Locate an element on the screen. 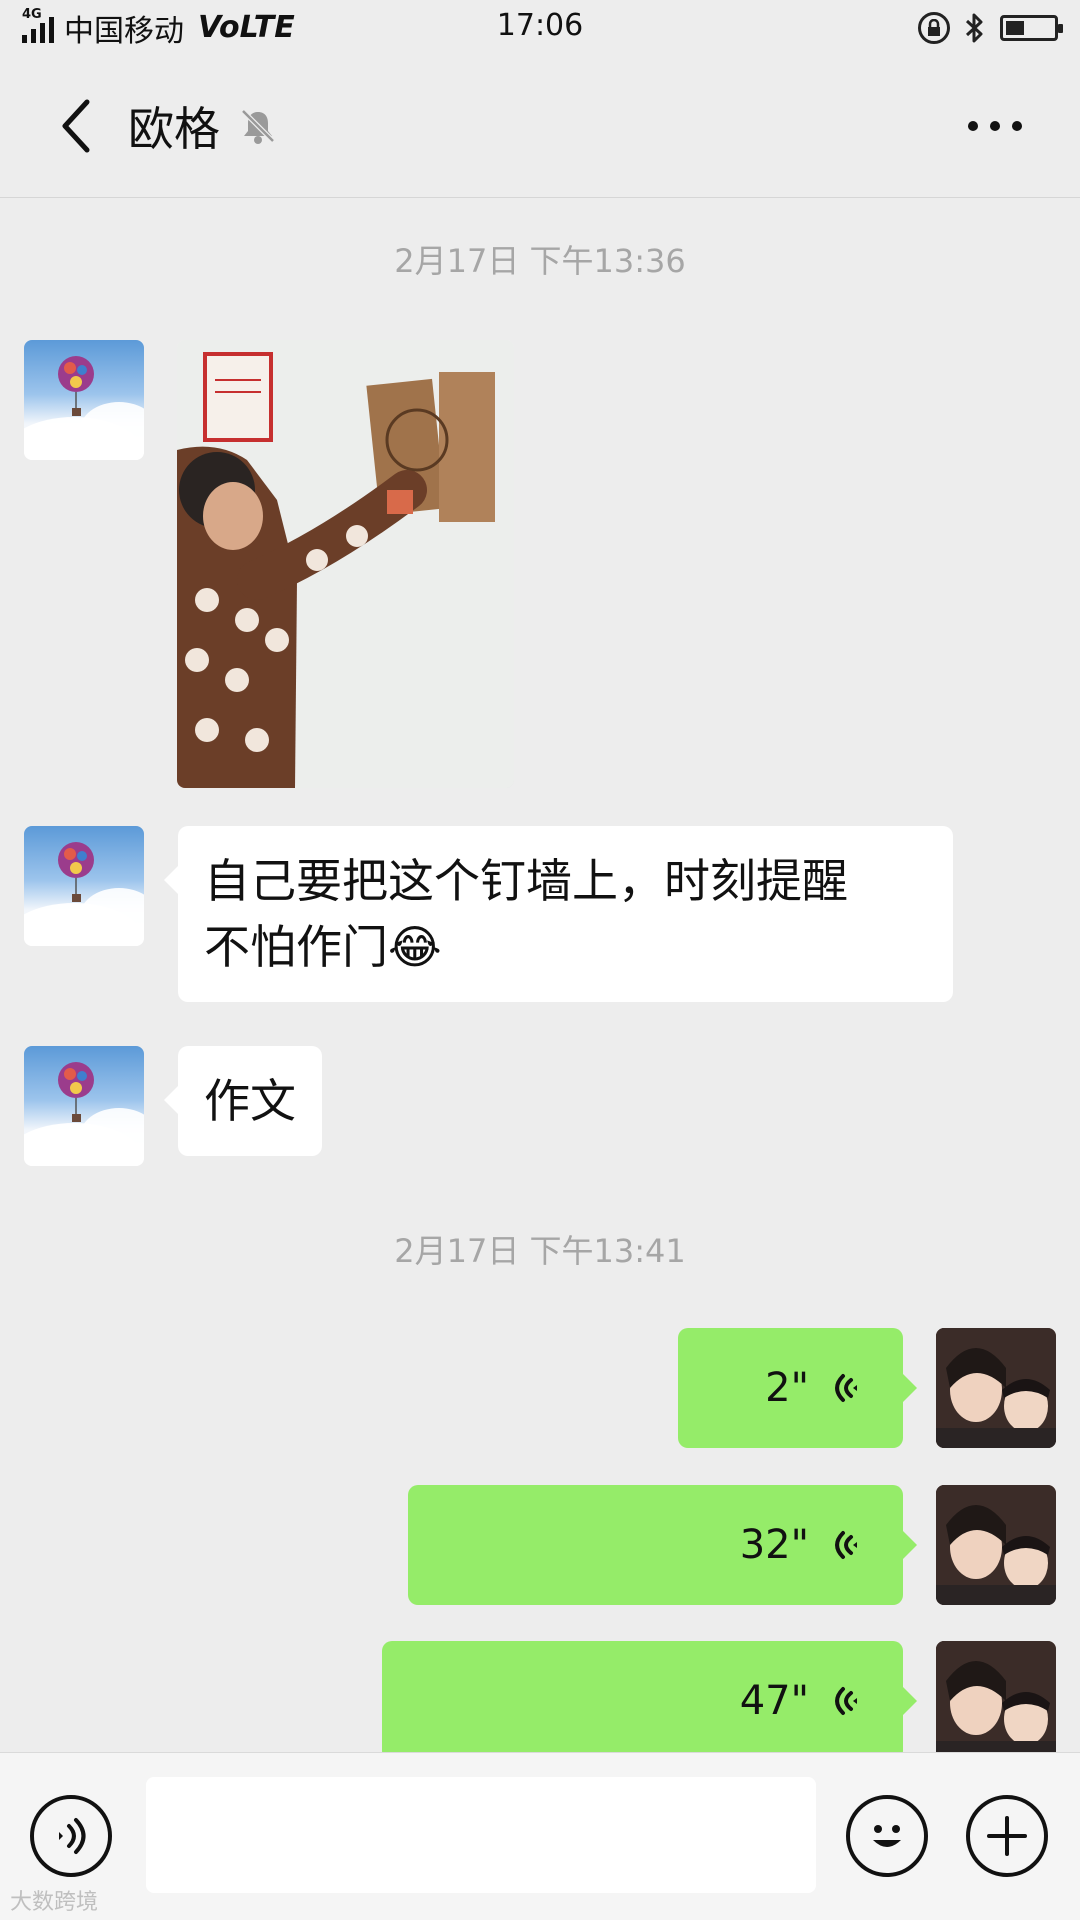  message-text-line: 自己要把这个钉墙上，时刻提醒 is located at coordinates (526, 881).